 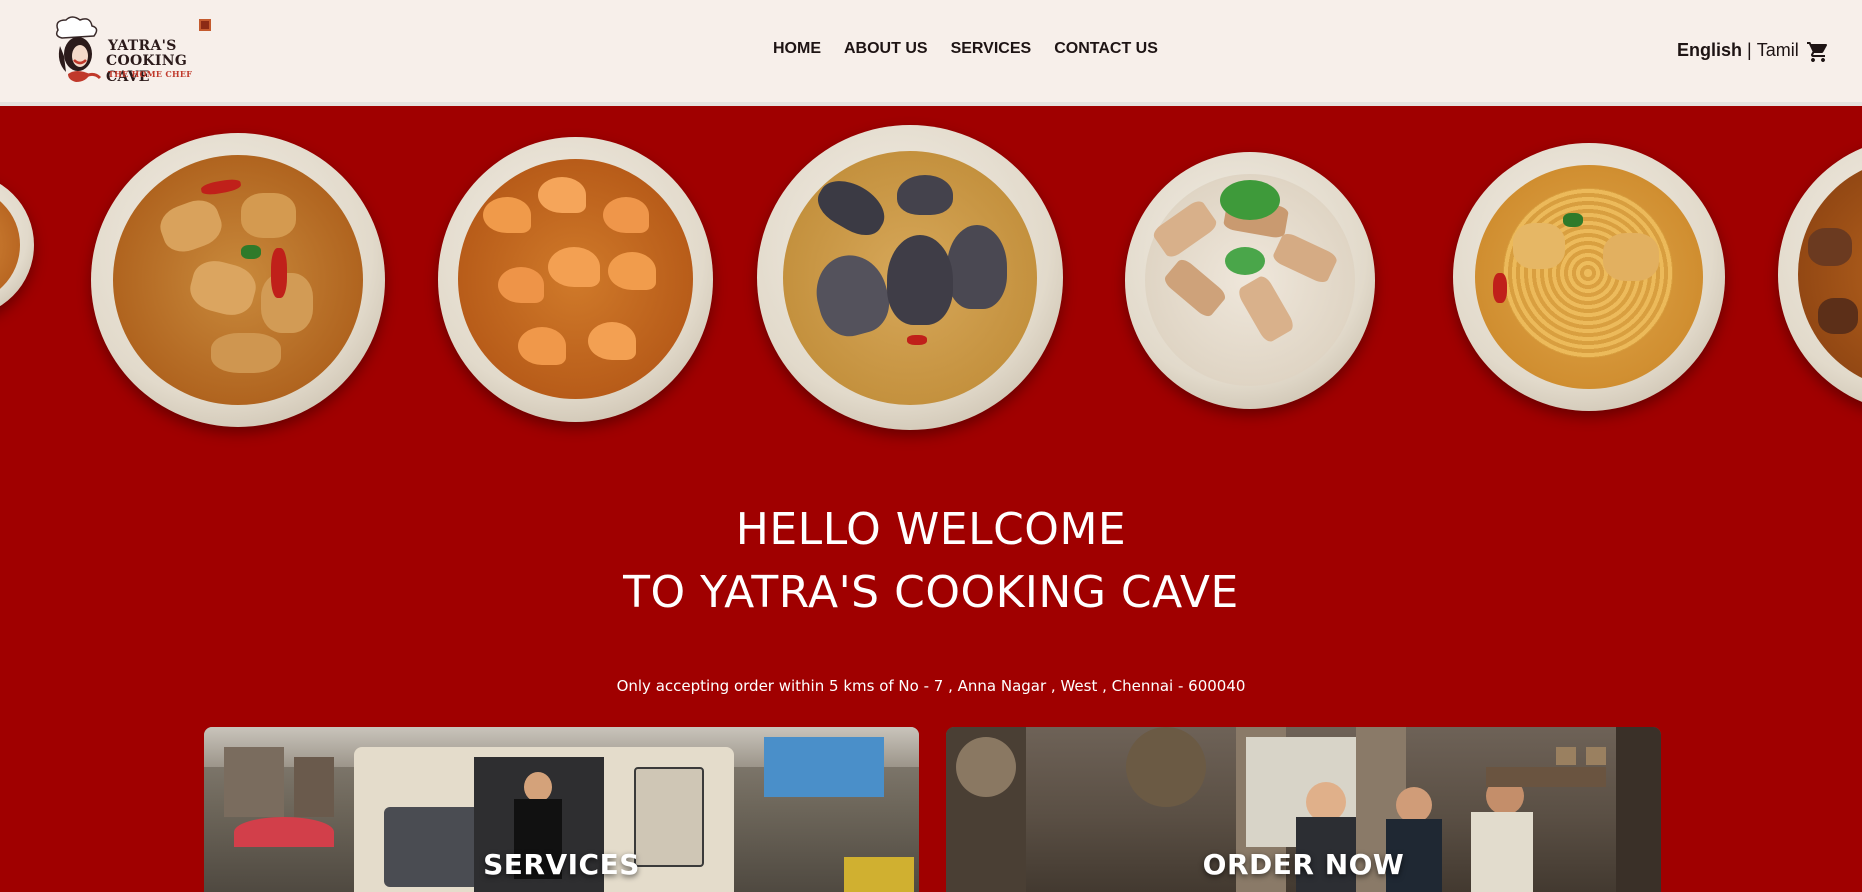 I want to click on language-switcher: English | Tamil, so click(x=1738, y=50).